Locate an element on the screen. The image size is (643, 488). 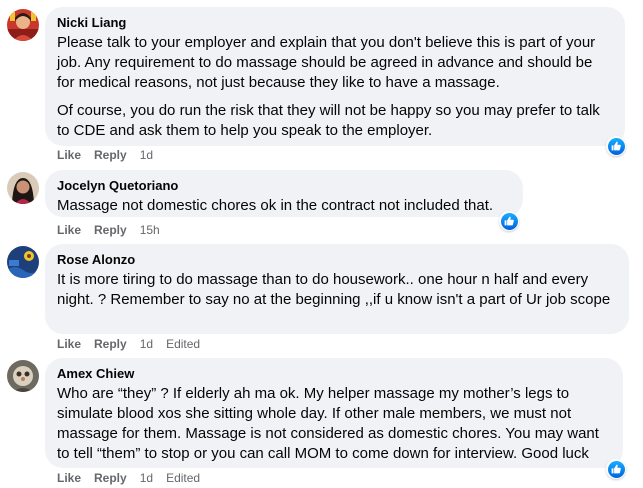
comment-author: Rose Alonzo is located at coordinates (337, 260).